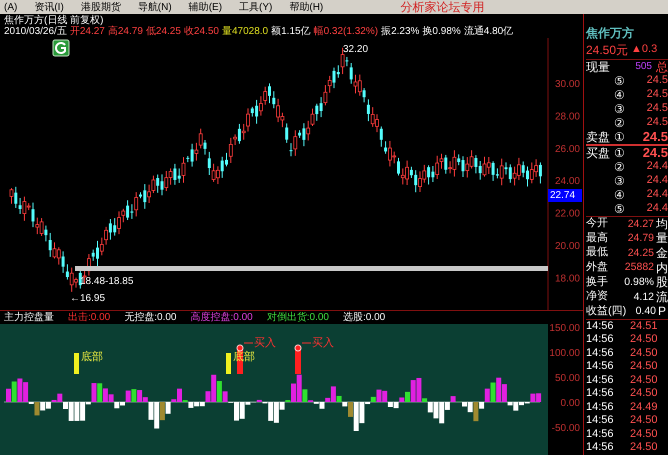 This screenshot has width=668, height=455. What do you see at coordinates (150, 318) in the screenshot?
I see `indicator-value: 无控盘:0.00` at bounding box center [150, 318].